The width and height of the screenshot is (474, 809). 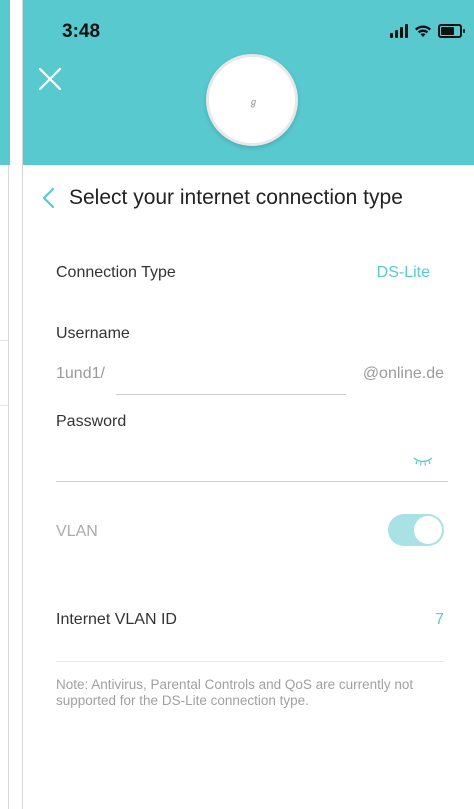 What do you see at coordinates (403, 373) in the screenshot?
I see `username-suffix: @online.de` at bounding box center [403, 373].